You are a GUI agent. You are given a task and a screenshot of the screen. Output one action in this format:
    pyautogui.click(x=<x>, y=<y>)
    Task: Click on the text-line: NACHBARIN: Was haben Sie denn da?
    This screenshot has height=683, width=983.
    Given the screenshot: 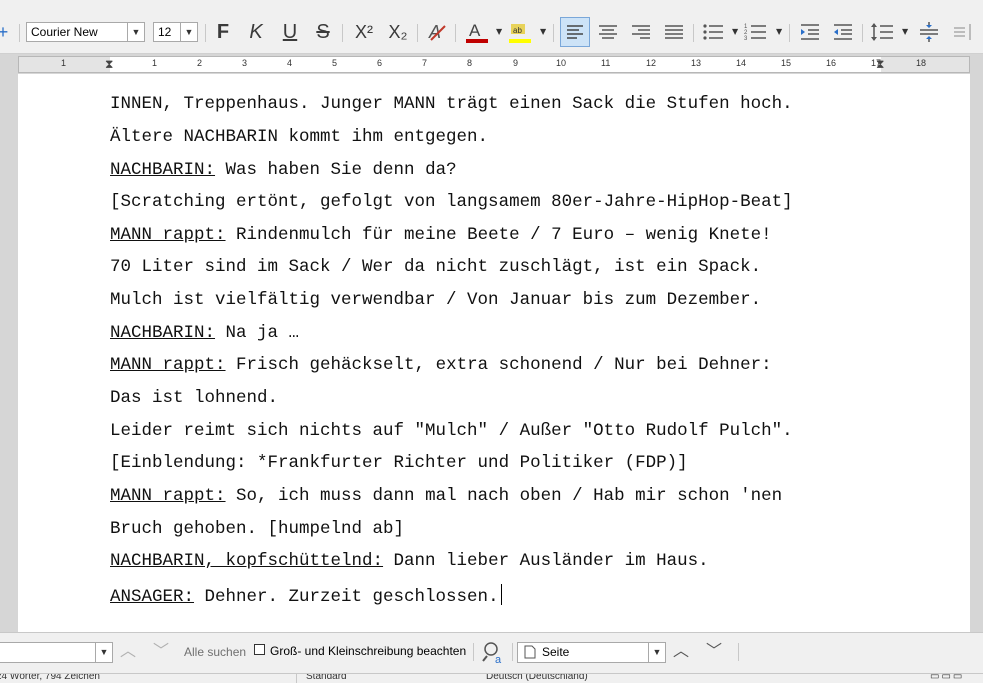 What is the action you would take?
    pyautogui.click(x=283, y=170)
    